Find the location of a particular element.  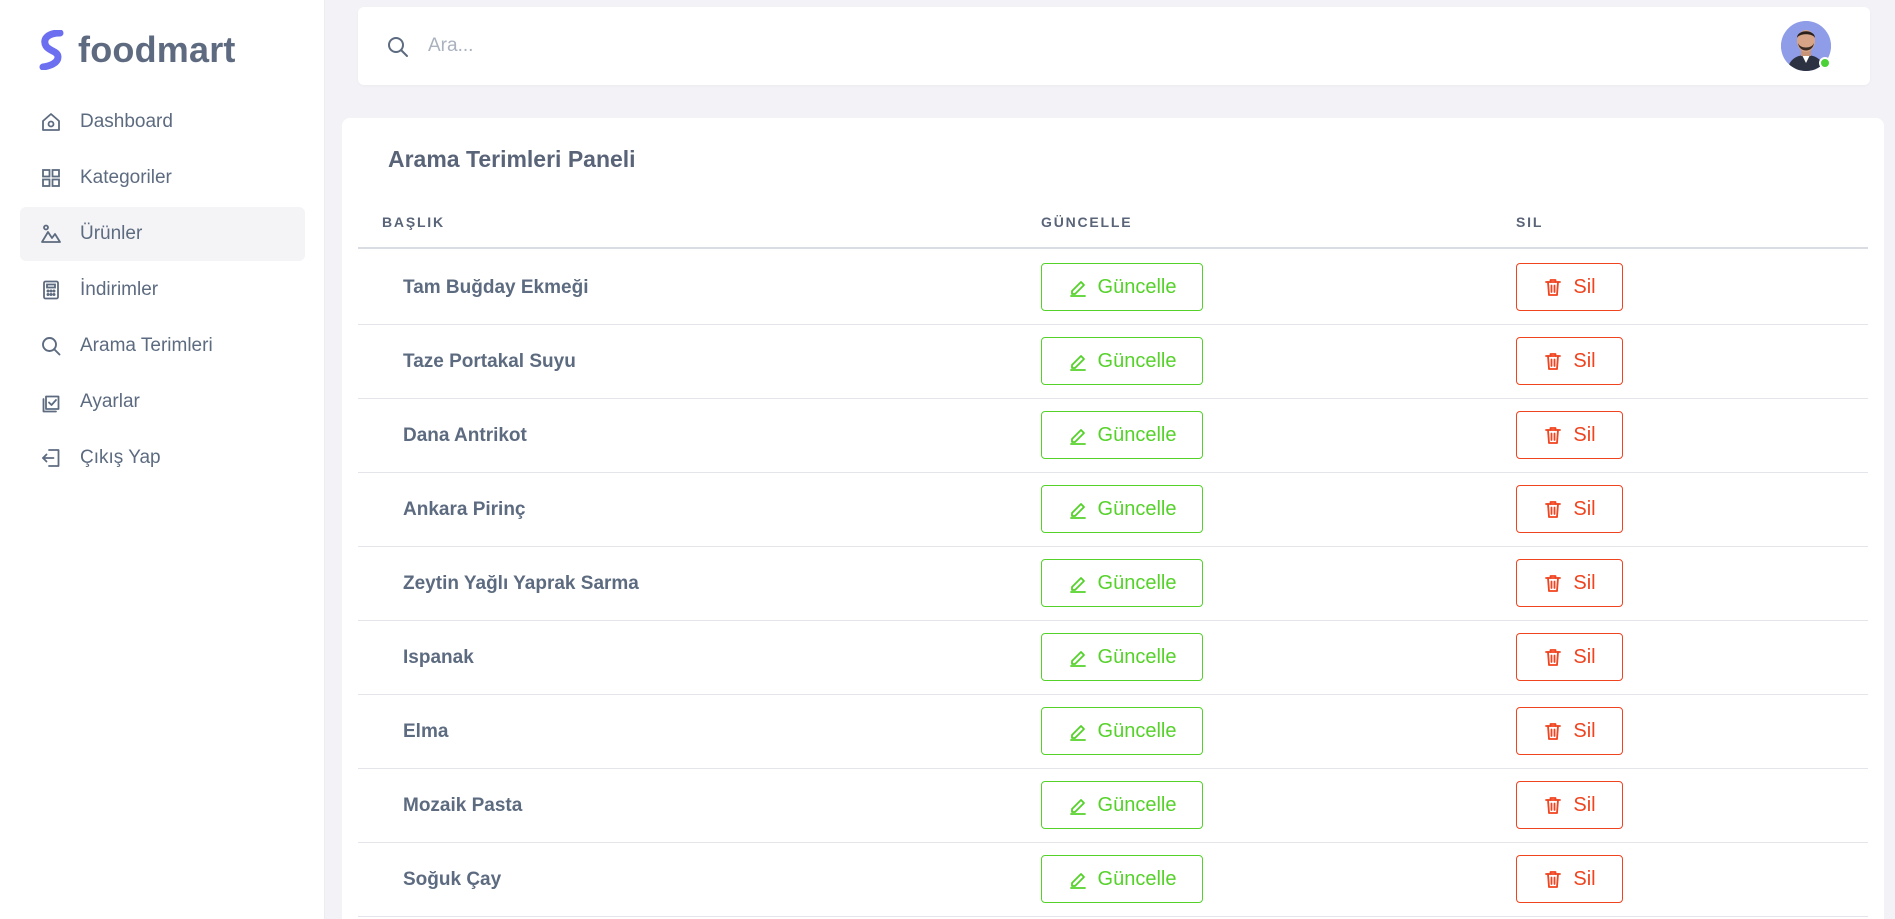

sidebar-item-label: Kategoriler is located at coordinates (126, 177).